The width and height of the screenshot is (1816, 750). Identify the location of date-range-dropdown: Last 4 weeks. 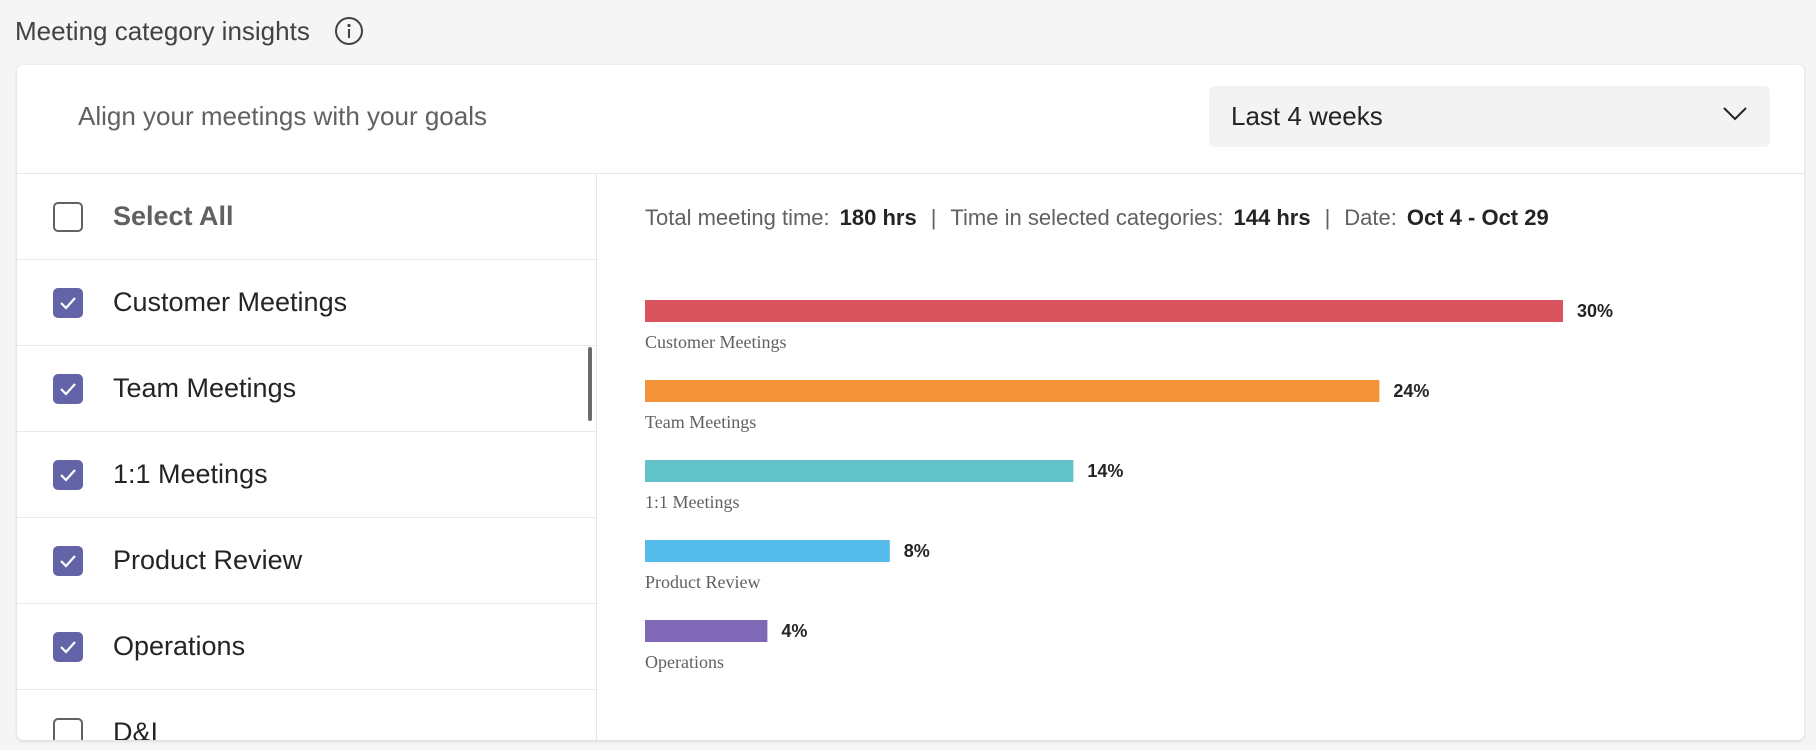
(1489, 116).